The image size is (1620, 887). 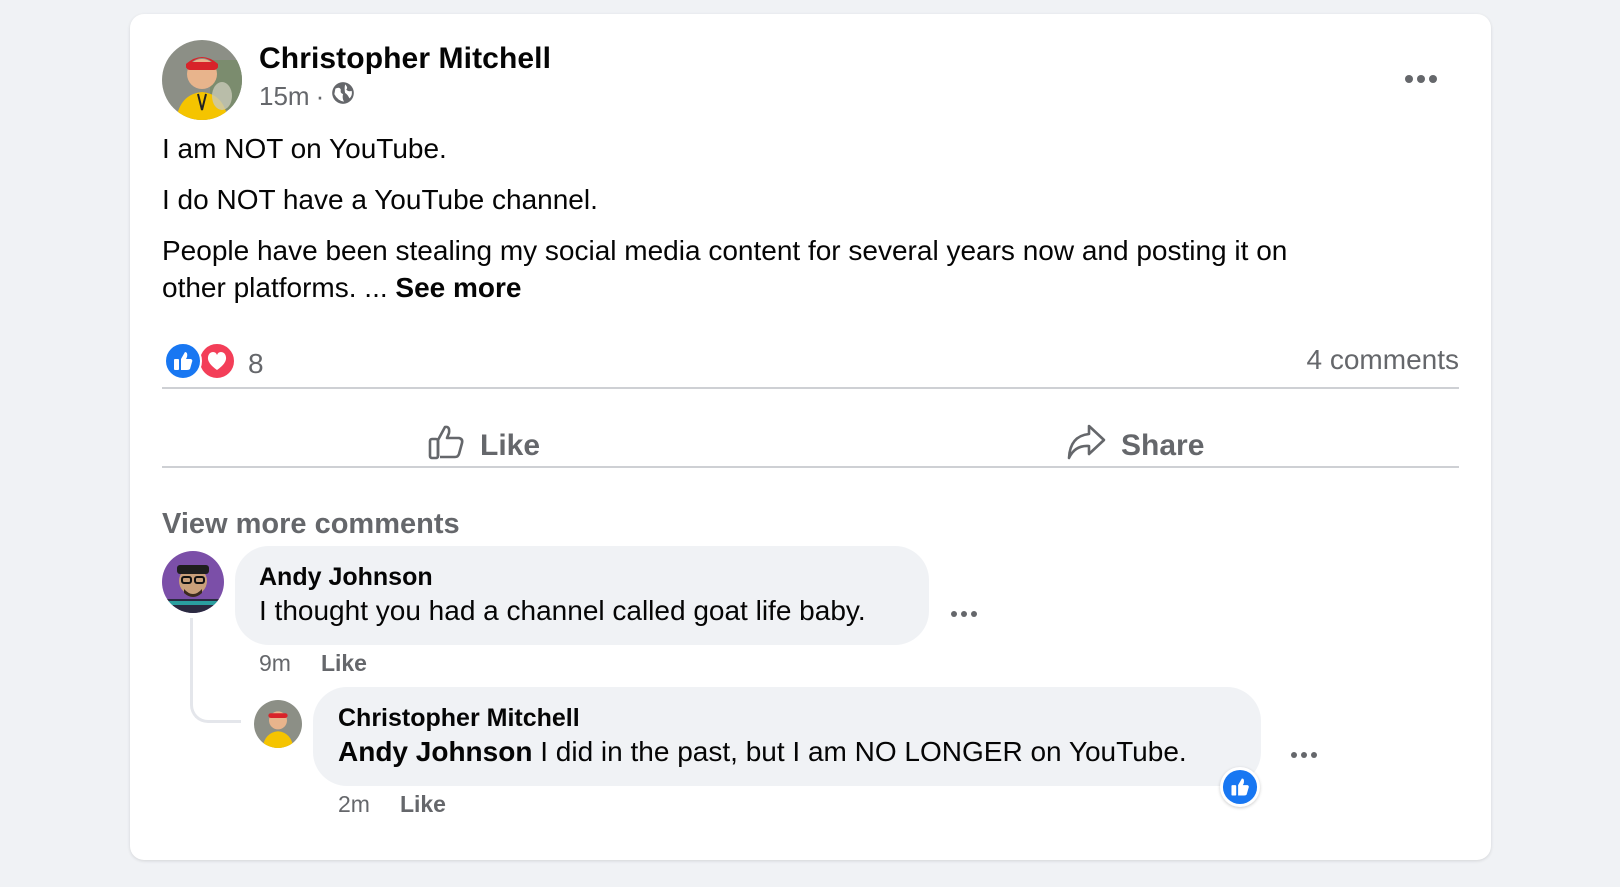 I want to click on reply-thread-line, so click(x=215, y=670).